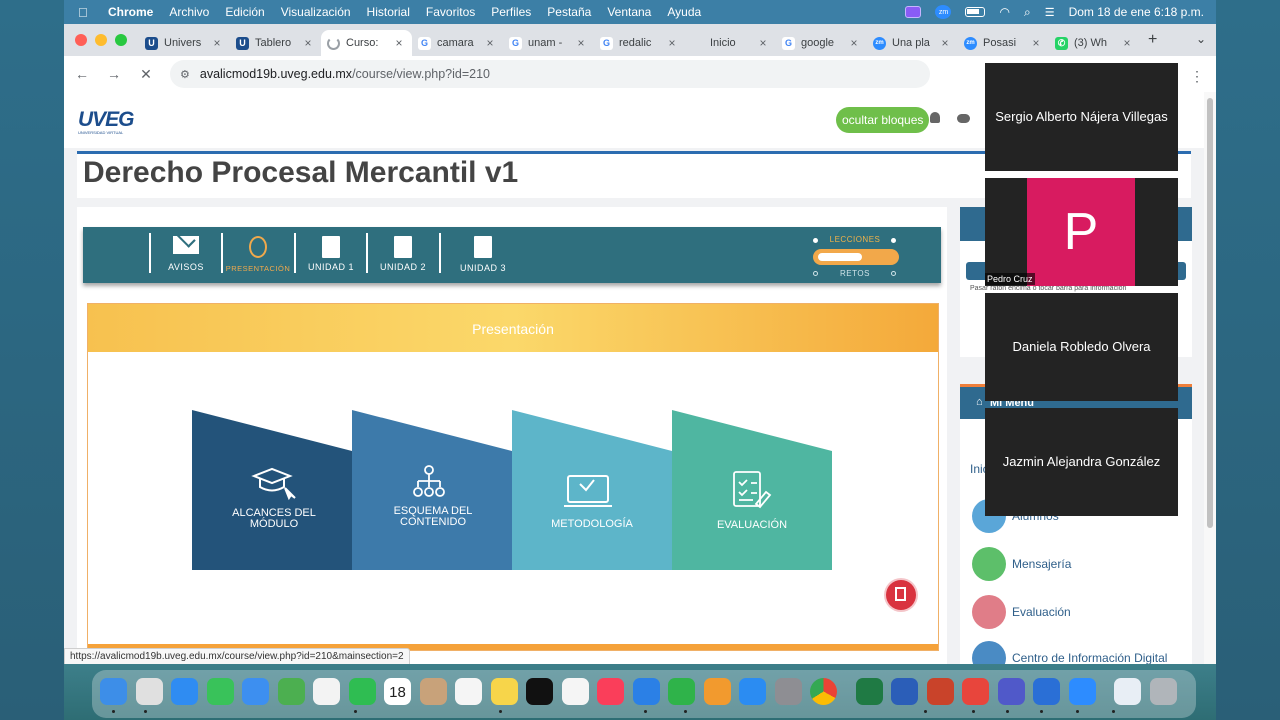  Describe the element at coordinates (511, 12) in the screenshot. I see `menu-perfiles: Perfiles` at that location.